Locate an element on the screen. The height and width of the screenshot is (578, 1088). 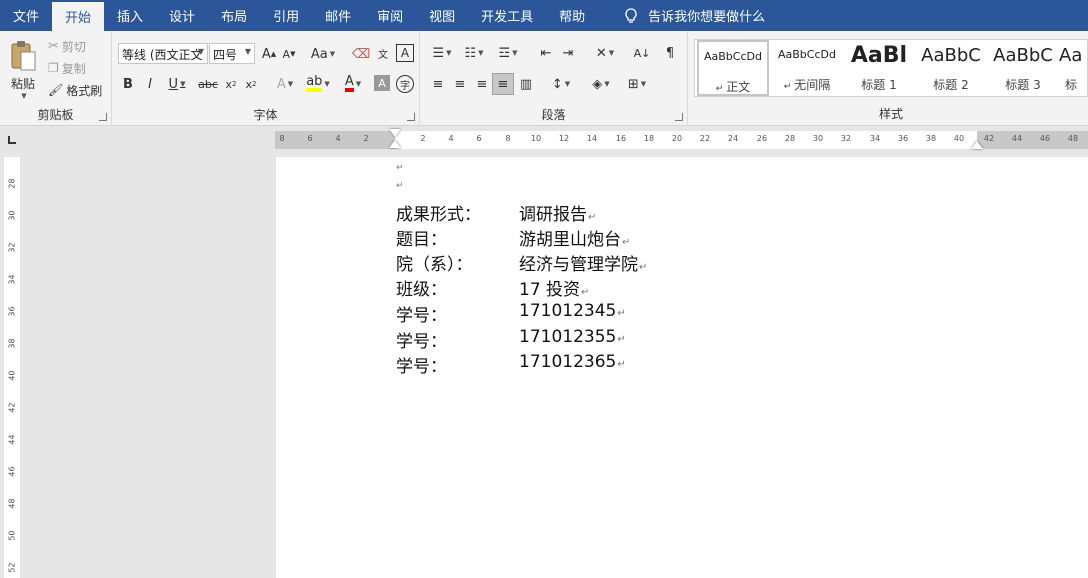
ruler-number: 18 is located at coordinates (649, 138).